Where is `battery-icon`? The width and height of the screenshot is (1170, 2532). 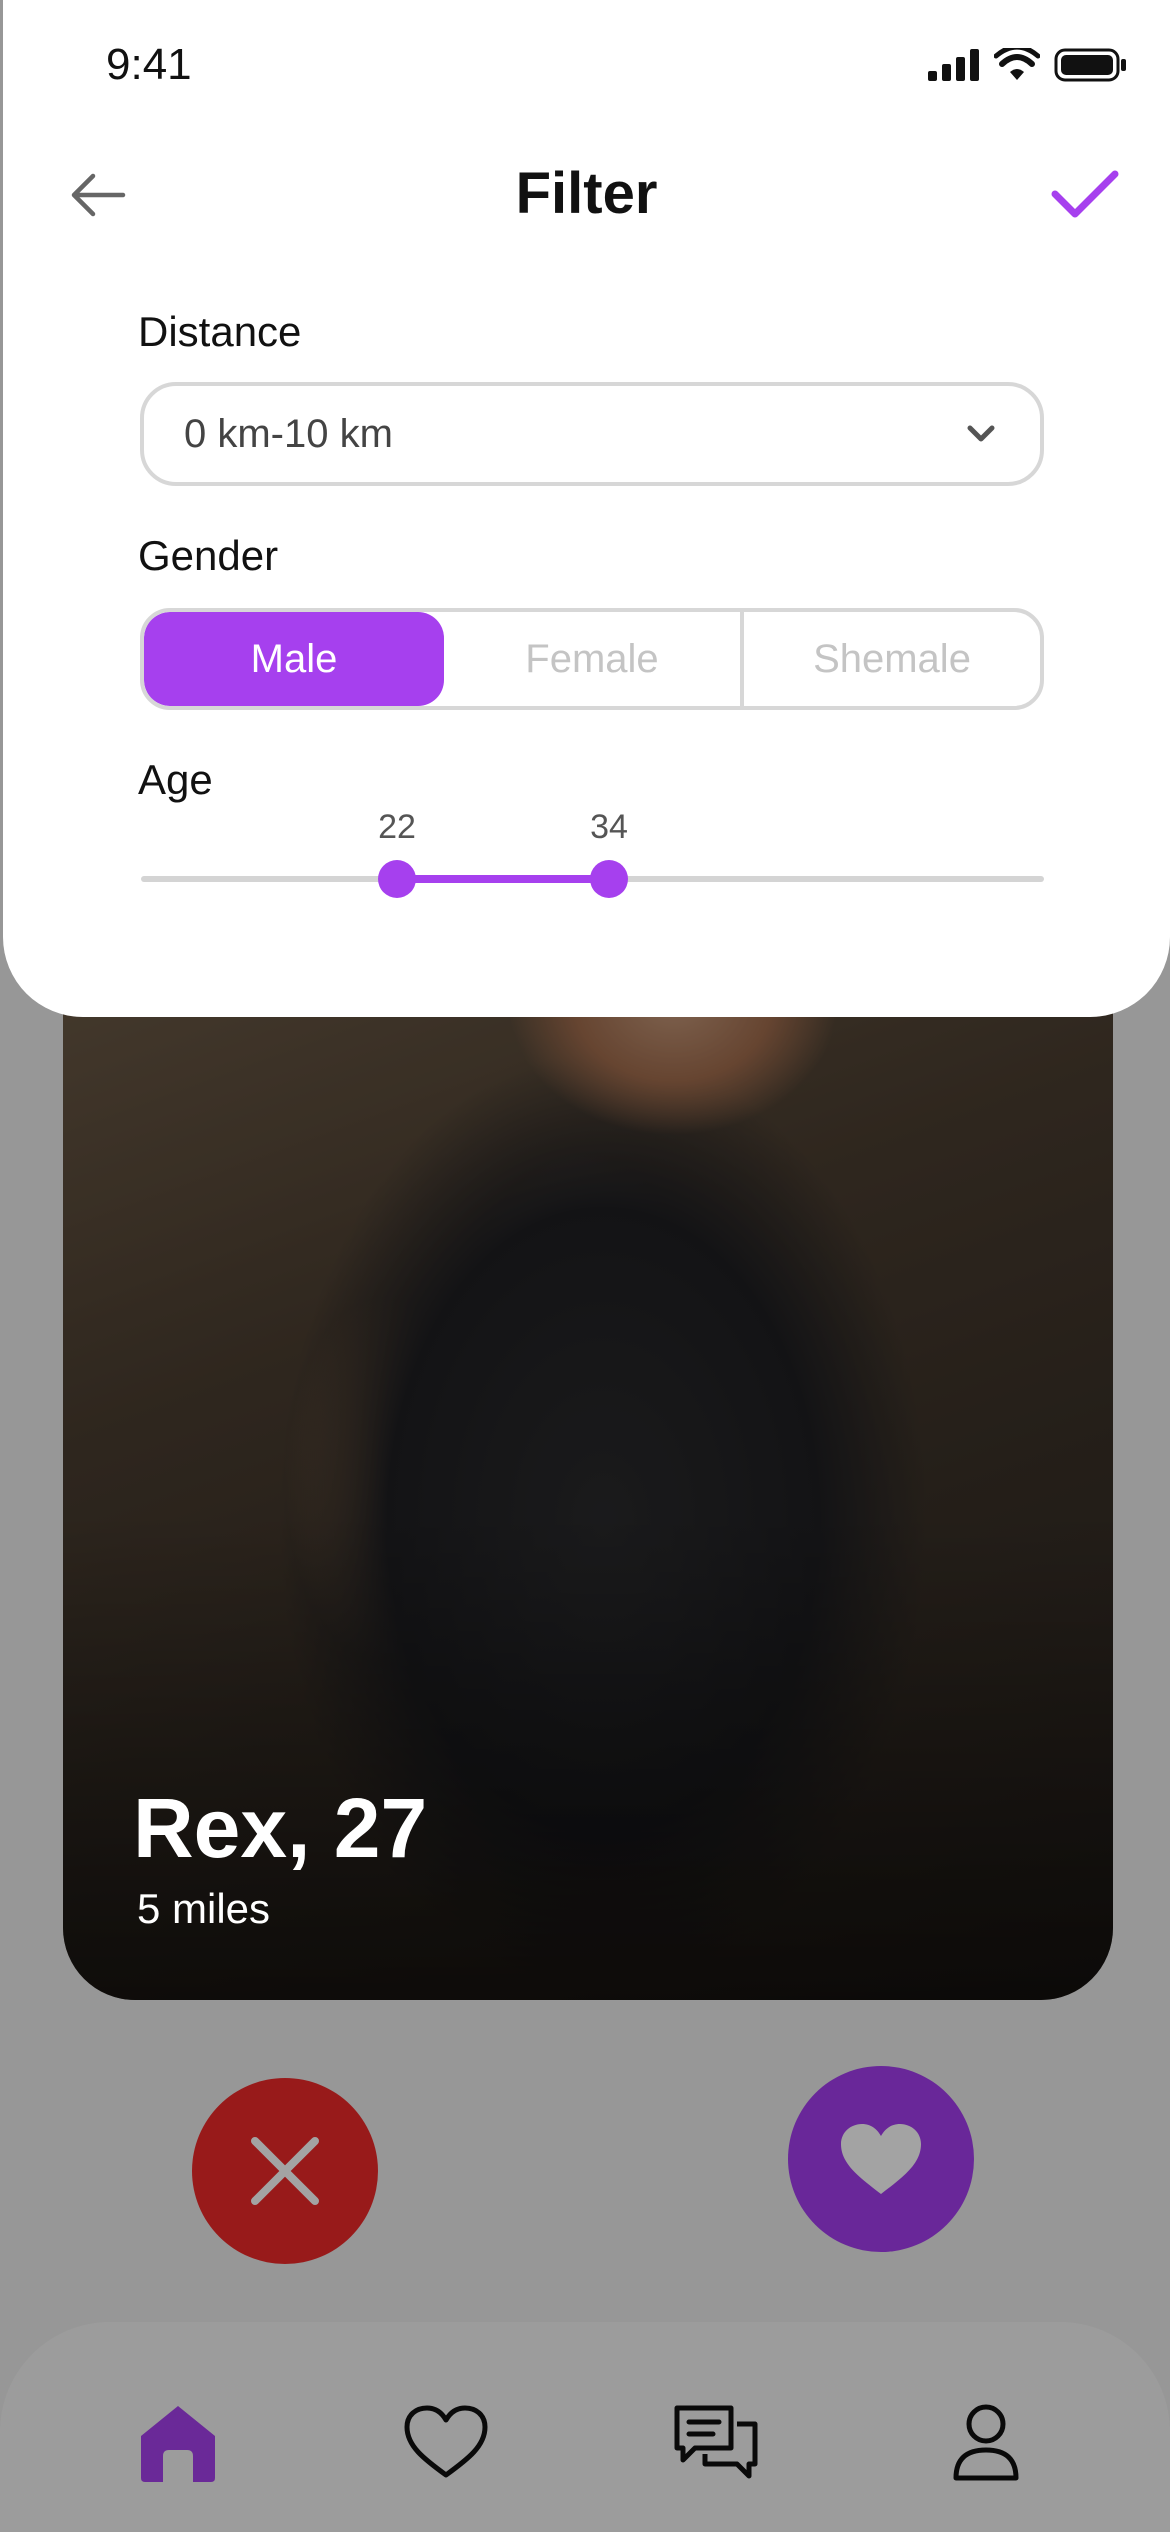 battery-icon is located at coordinates (1090, 65).